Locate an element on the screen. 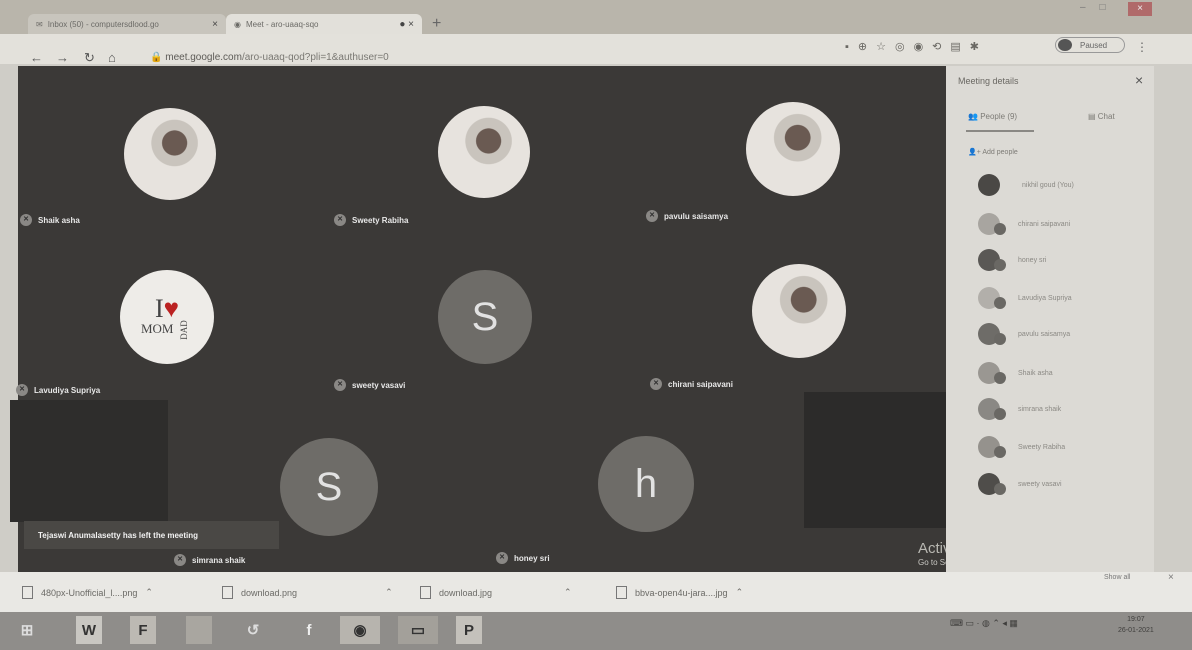 This screenshot has height=650, width=1192. word-app-icon: W is located at coordinates (89, 630).